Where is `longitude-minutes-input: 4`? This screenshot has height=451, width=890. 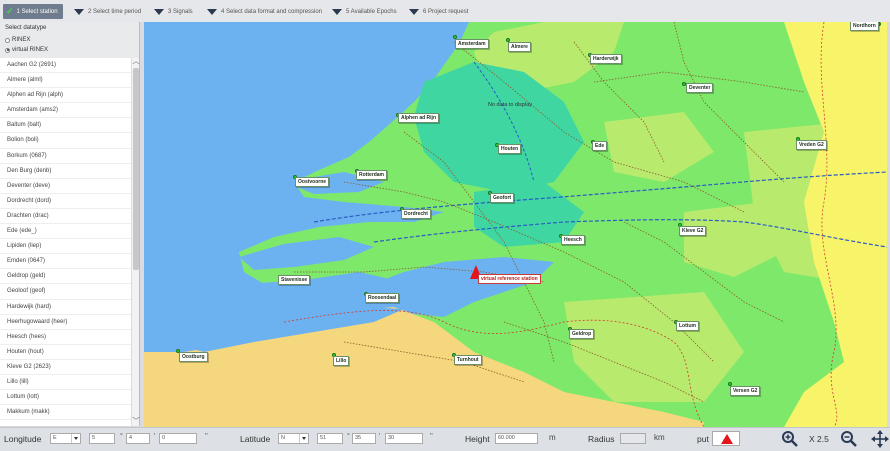 longitude-minutes-input: 4 is located at coordinates (138, 438).